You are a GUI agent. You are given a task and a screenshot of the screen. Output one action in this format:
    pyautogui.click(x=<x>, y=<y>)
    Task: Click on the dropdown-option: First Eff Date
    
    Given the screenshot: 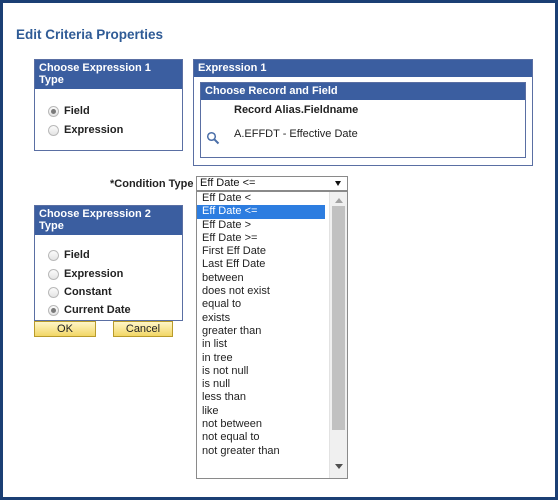 What is the action you would take?
    pyautogui.click(x=261, y=251)
    